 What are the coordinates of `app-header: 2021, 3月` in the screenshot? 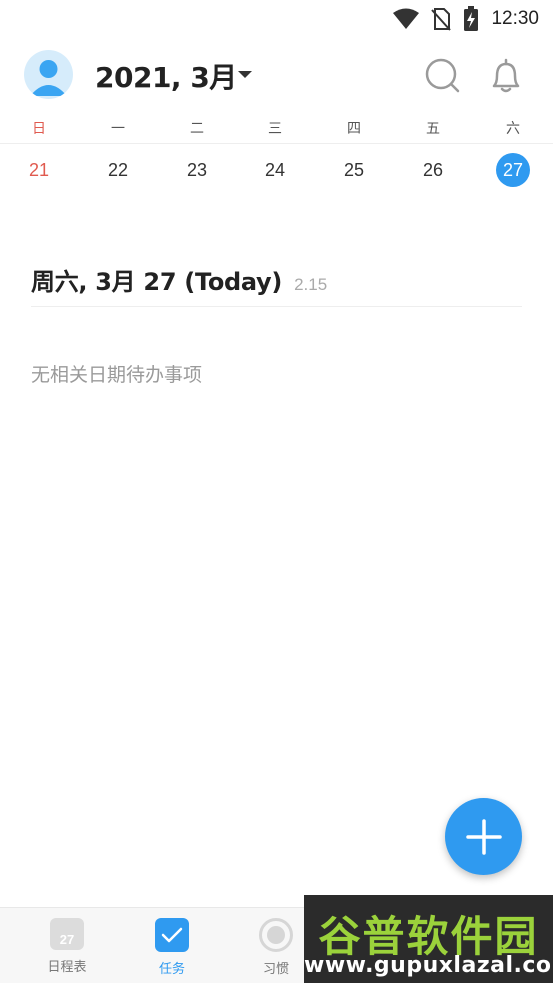 It's located at (276, 75).